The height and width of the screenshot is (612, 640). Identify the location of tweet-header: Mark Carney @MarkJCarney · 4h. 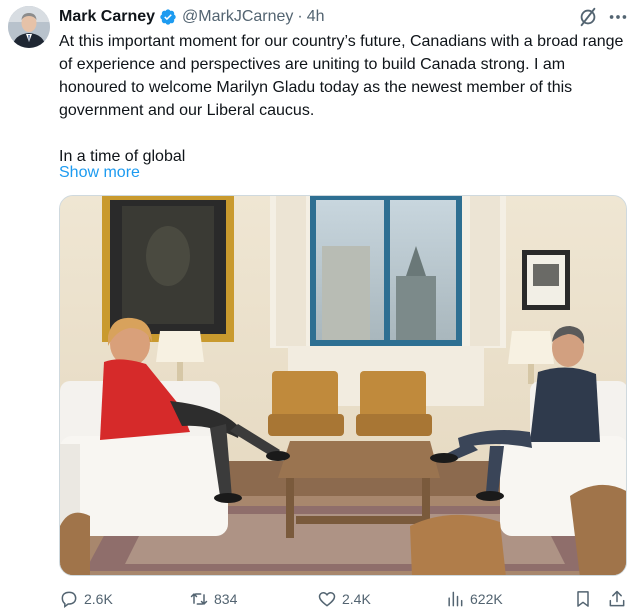
(192, 17).